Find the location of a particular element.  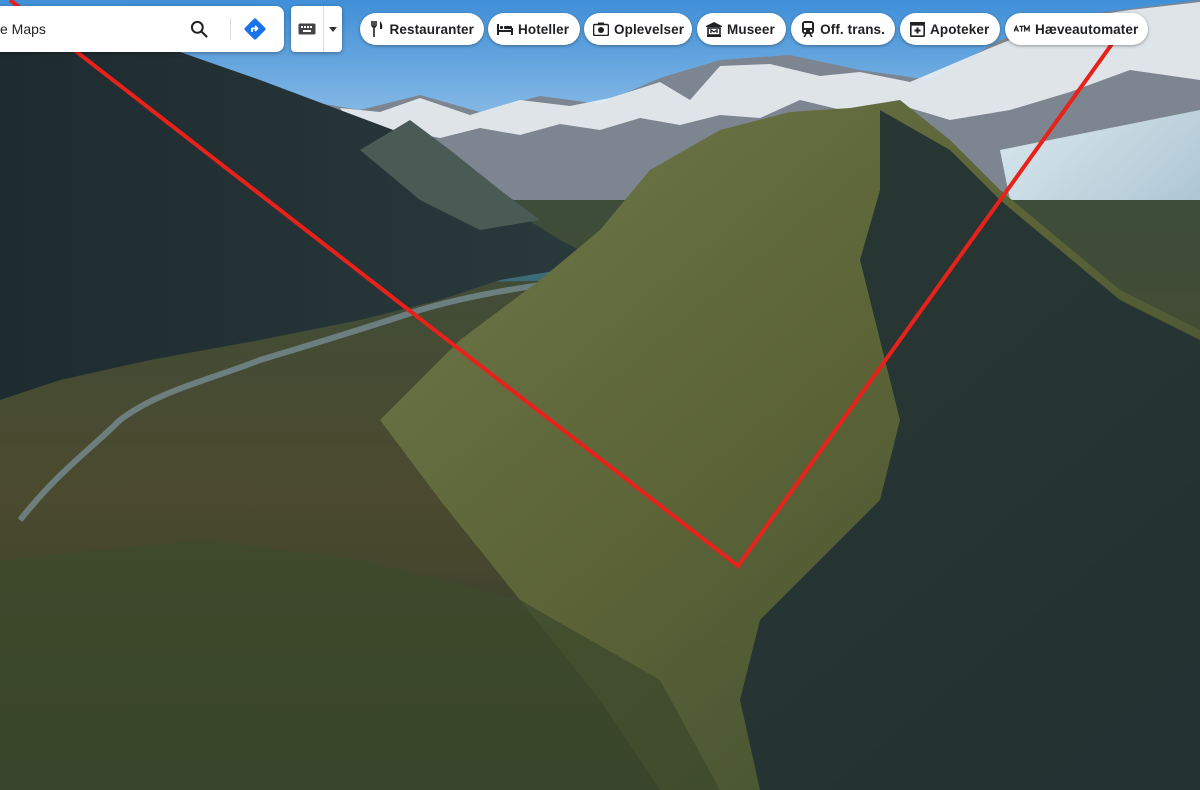

directions-icon is located at coordinates (255, 29).